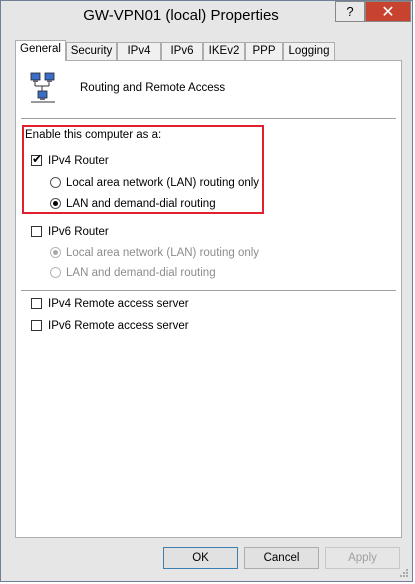 Image resolution: width=415 pixels, height=584 pixels. I want to click on service-name: Routing and Remote Access, so click(153, 88).